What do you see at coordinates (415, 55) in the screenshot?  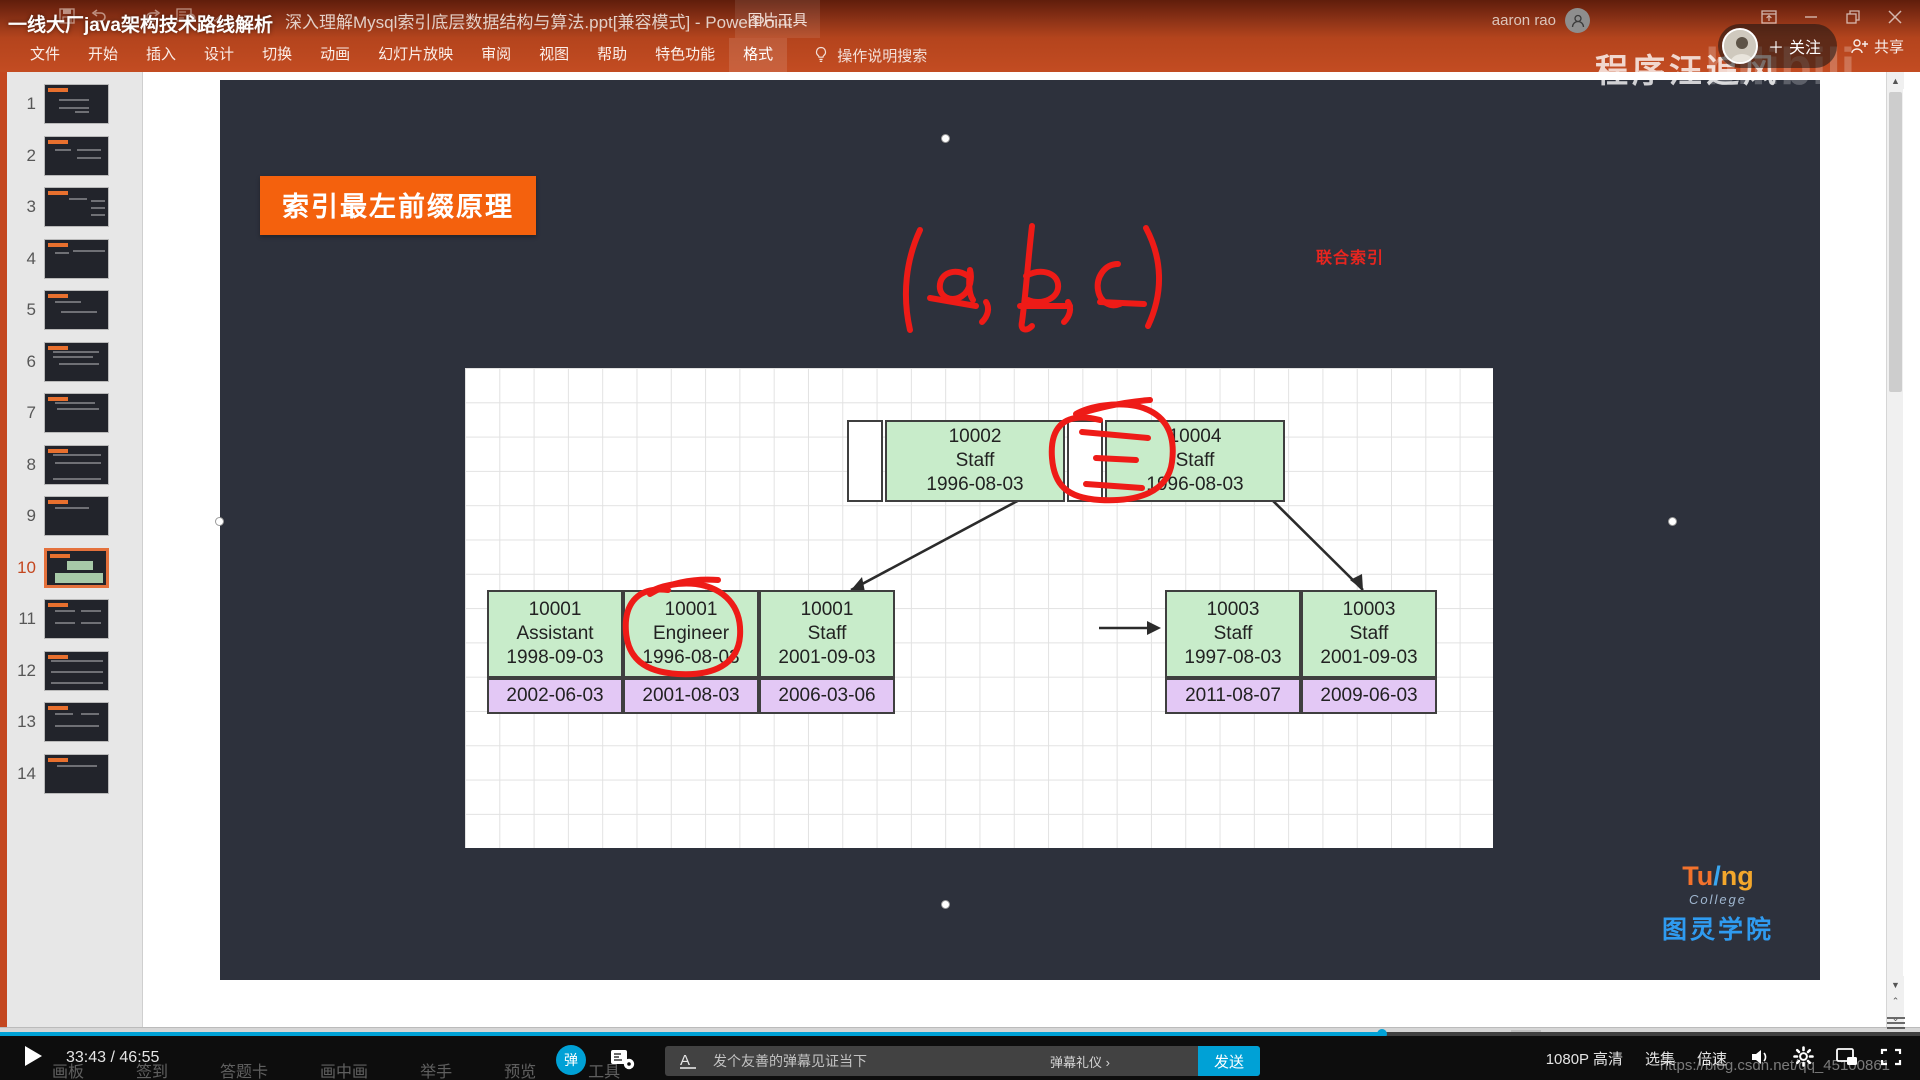 I see `ribbon-tab-6: 幻灯片放映` at bounding box center [415, 55].